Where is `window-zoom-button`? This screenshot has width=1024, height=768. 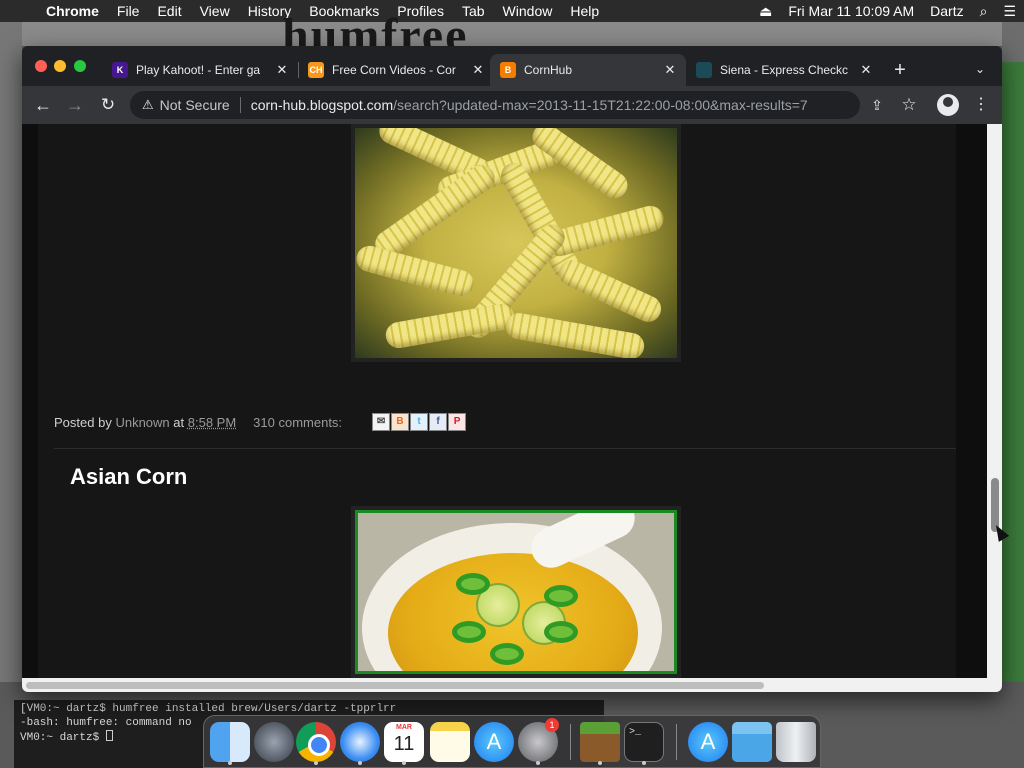 window-zoom-button is located at coordinates (80, 66).